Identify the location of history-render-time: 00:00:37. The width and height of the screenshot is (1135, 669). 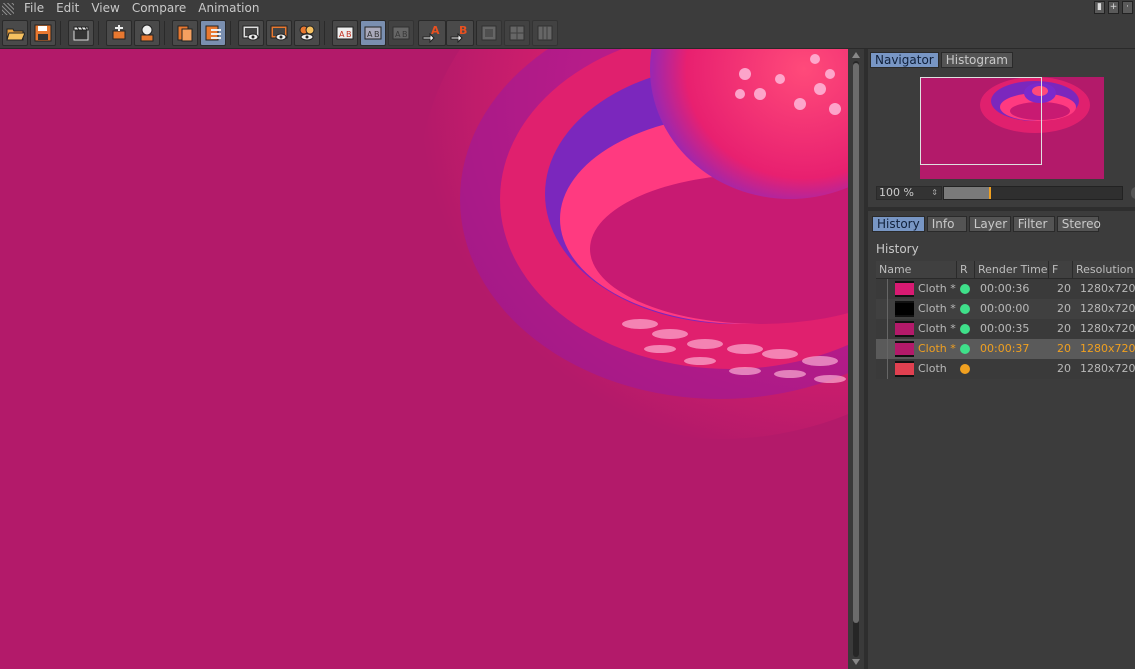
(1005, 348).